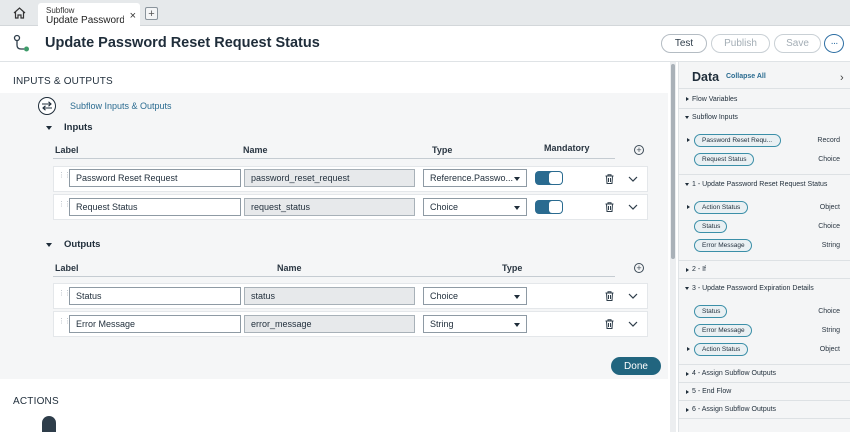  Describe the element at coordinates (797, 43) in the screenshot. I see `save-button: Save` at that location.